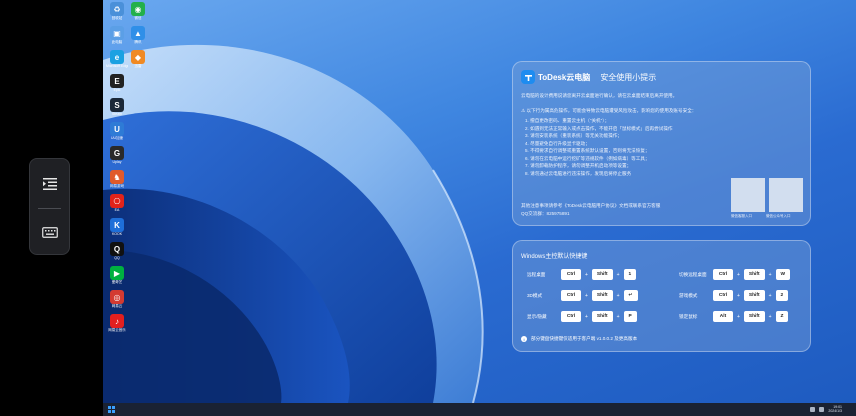  Describe the element at coordinates (117, 203) in the screenshot. I see `desktop-icon: ⎔ EA` at that location.